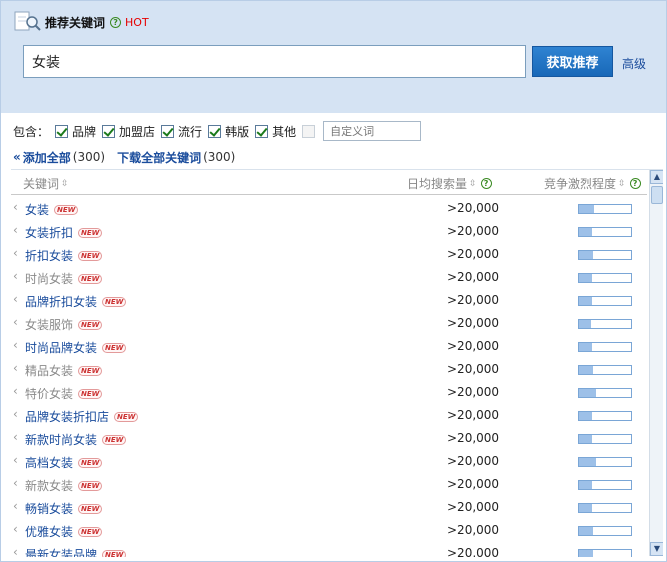  I want to click on keyword-text: 折扣女装, so click(49, 255).